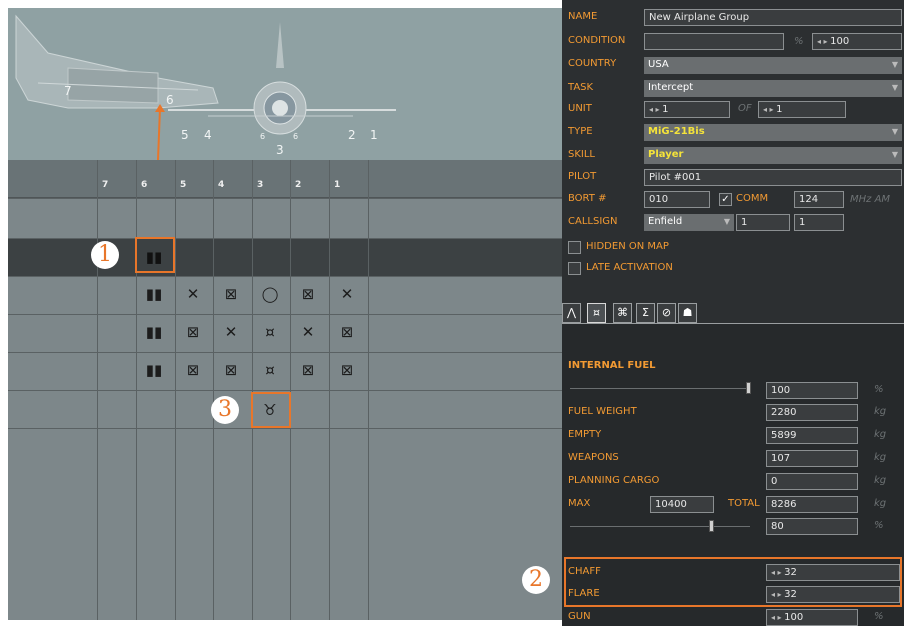 Image resolution: width=904 pixels, height=626 pixels. Describe the element at coordinates (714, 41) in the screenshot. I see `condition-field` at that location.